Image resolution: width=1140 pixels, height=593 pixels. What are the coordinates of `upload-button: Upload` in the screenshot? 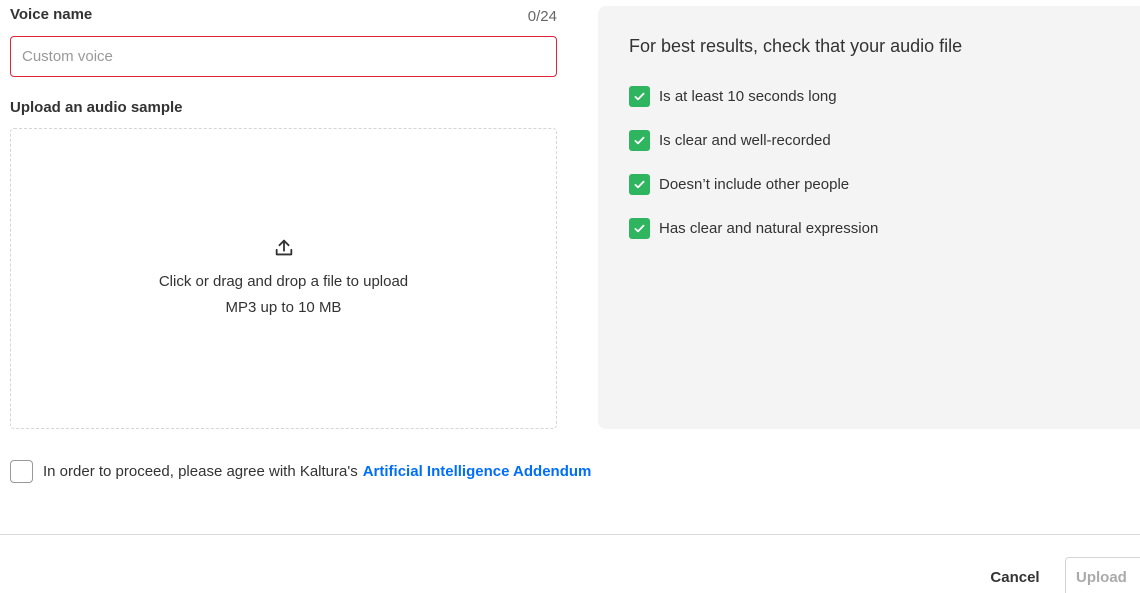 It's located at (1102, 575).